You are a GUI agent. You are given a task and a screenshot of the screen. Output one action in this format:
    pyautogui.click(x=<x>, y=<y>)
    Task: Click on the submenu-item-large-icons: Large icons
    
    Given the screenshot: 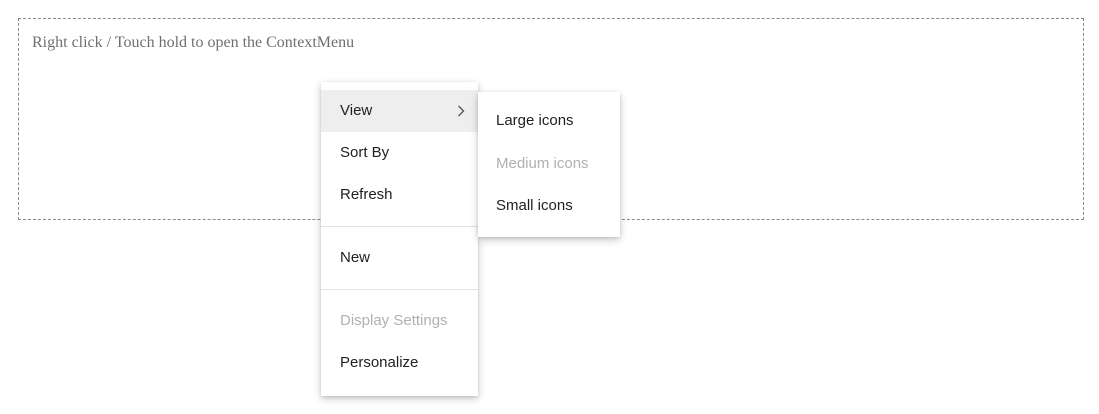 What is the action you would take?
    pyautogui.click(x=549, y=121)
    